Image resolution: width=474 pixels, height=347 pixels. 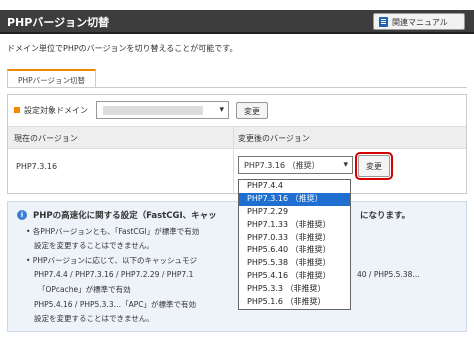 I want to click on php-version-selected: PHP7.3.16 （推奨）, so click(x=282, y=165).